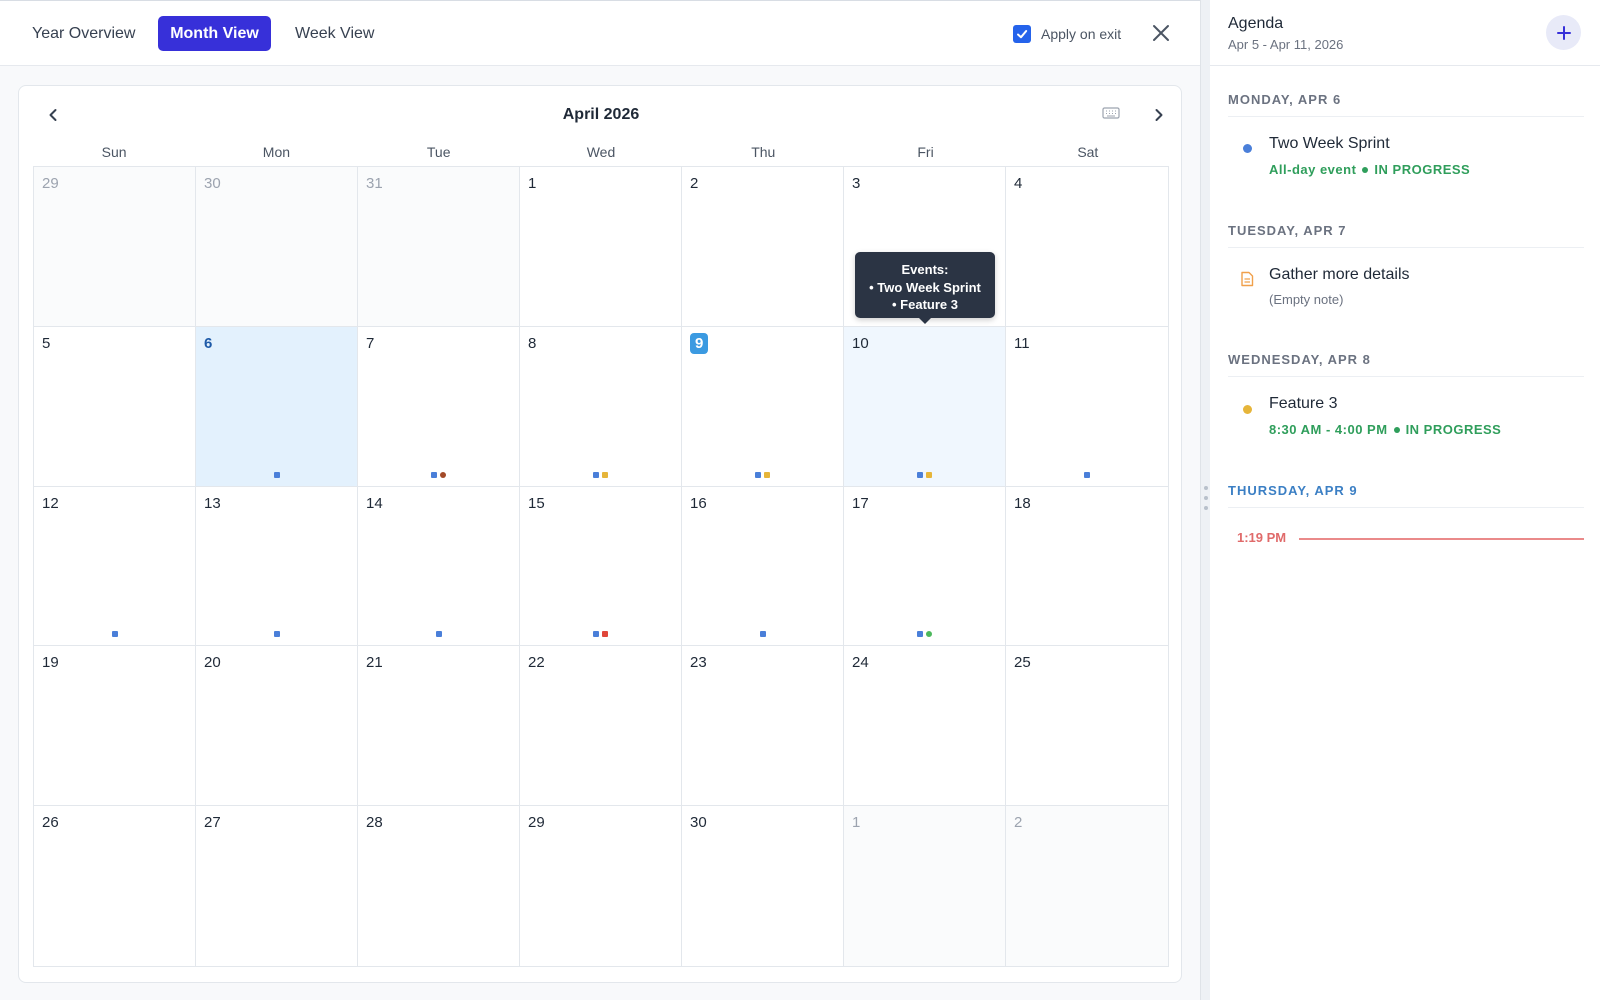  Describe the element at coordinates (925, 406) in the screenshot. I see `day-cell: 10` at that location.